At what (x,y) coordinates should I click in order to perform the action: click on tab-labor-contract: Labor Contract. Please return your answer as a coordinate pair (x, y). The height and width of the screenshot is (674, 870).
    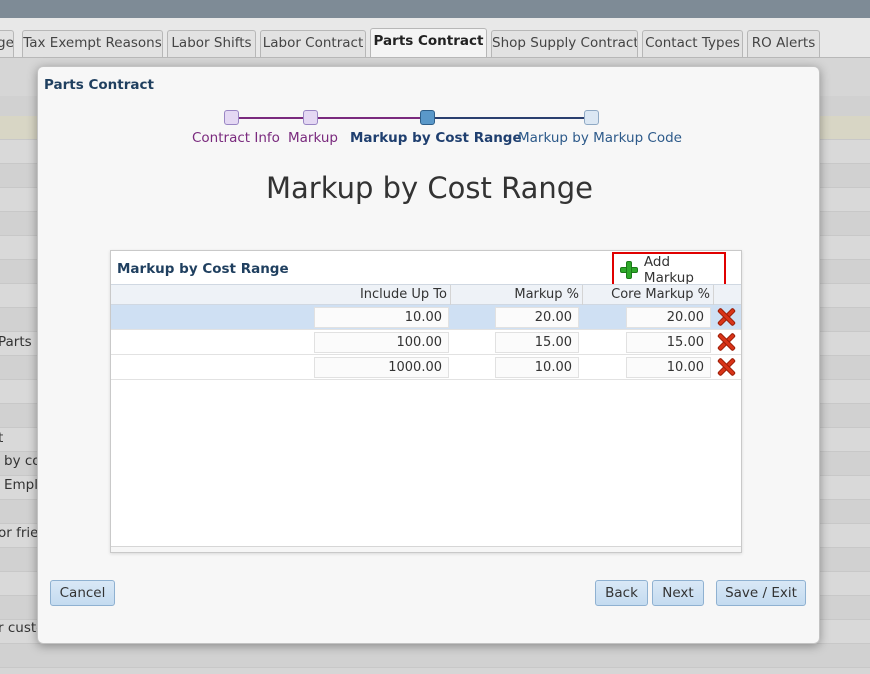
    Looking at the image, I should click on (313, 43).